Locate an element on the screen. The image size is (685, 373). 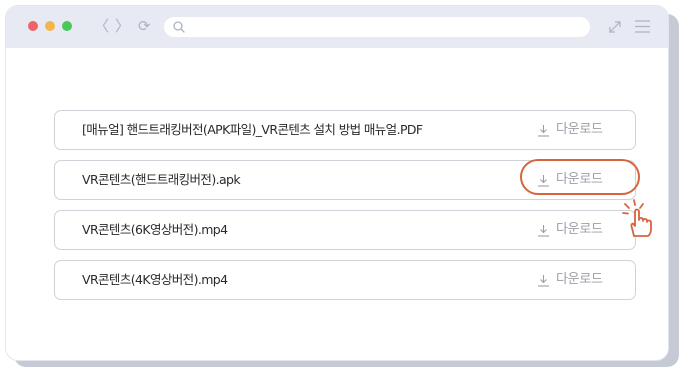
menu-icon is located at coordinates (642, 26).